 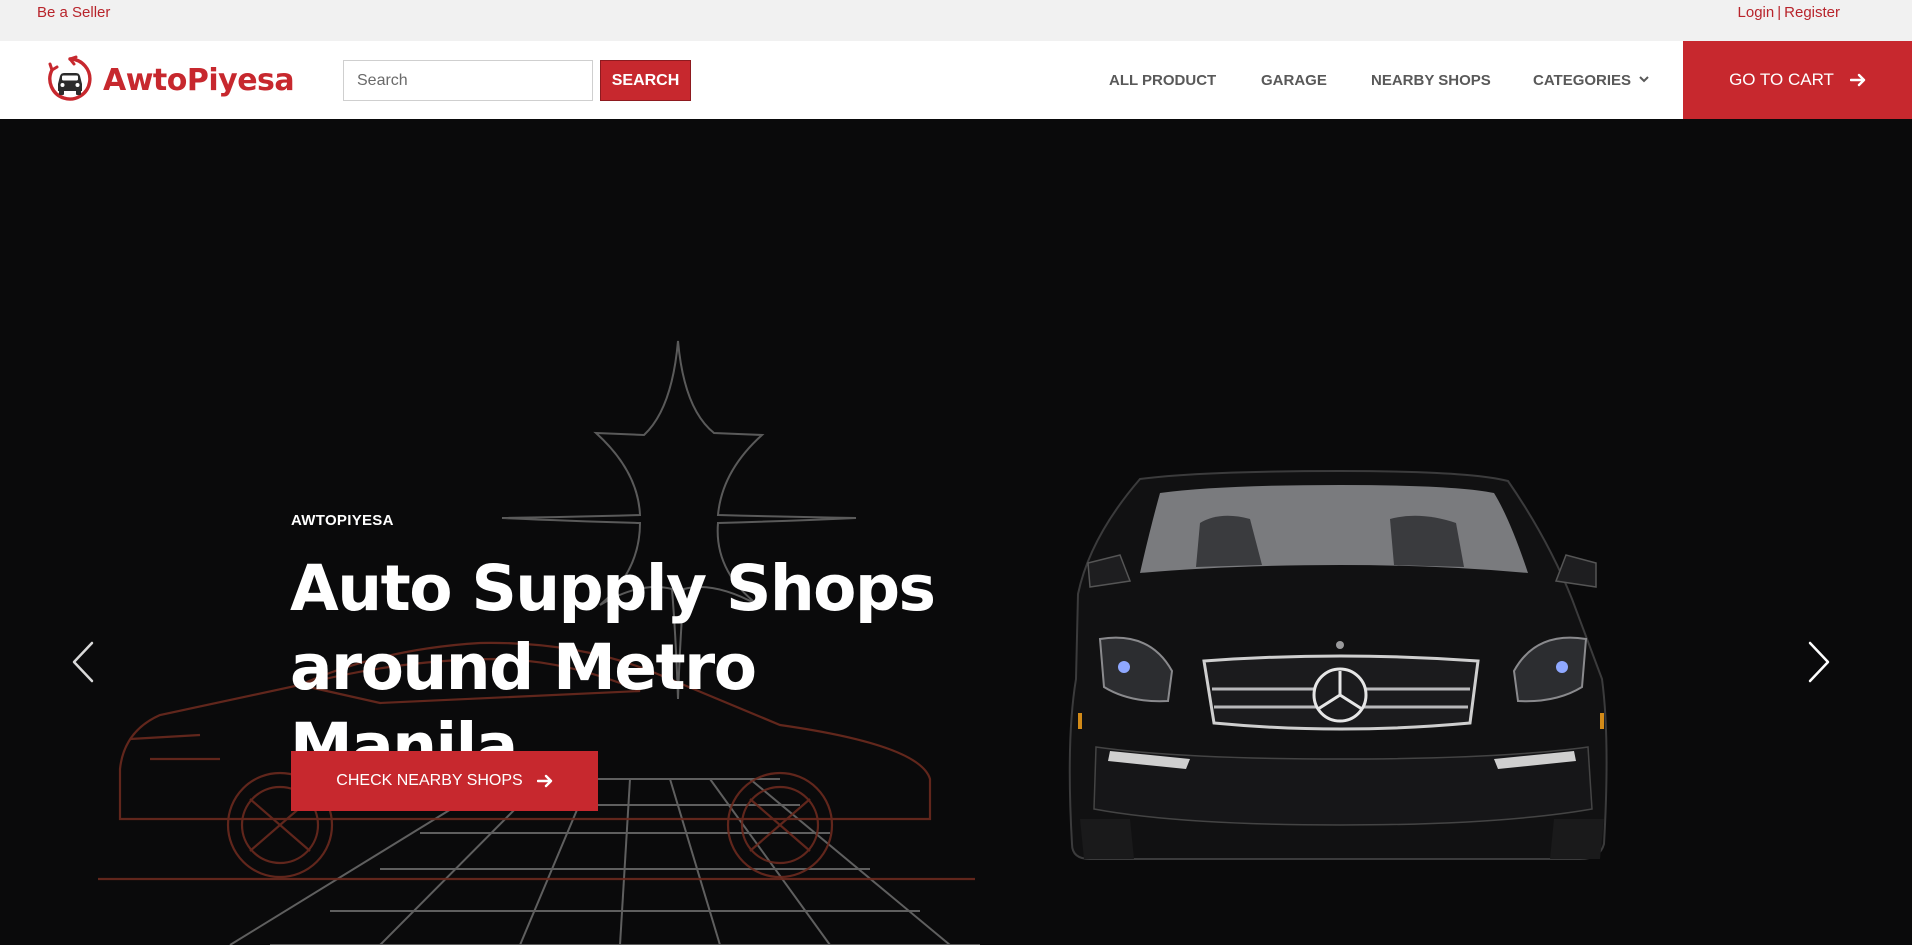 I want to click on brand-logo: AwtoPiyesa, so click(x=170, y=80).